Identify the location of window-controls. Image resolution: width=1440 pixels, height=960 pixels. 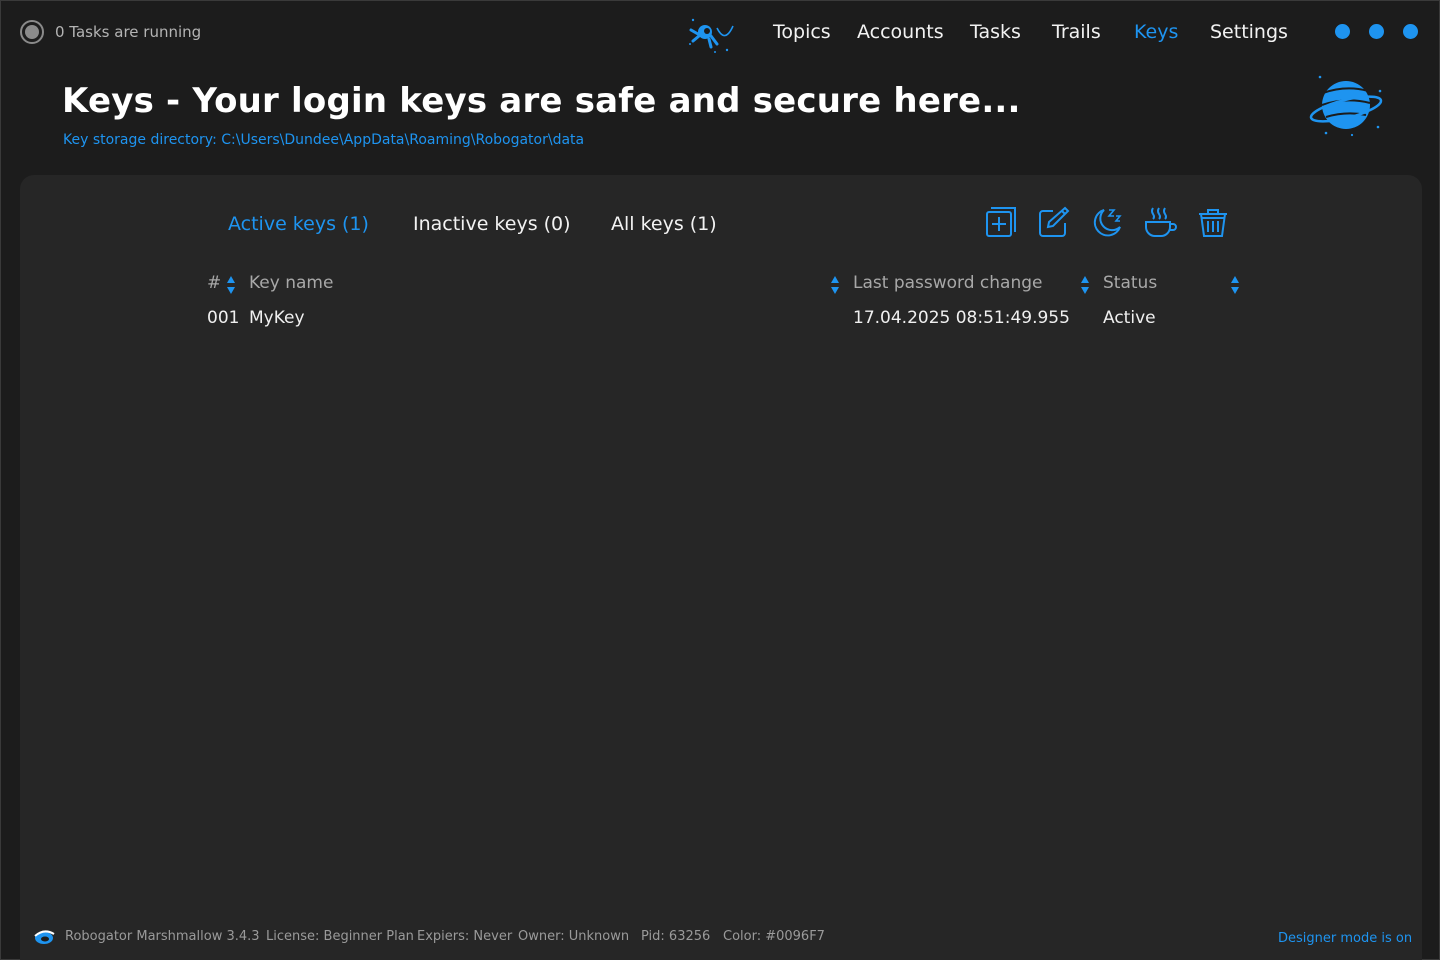
(1376, 31).